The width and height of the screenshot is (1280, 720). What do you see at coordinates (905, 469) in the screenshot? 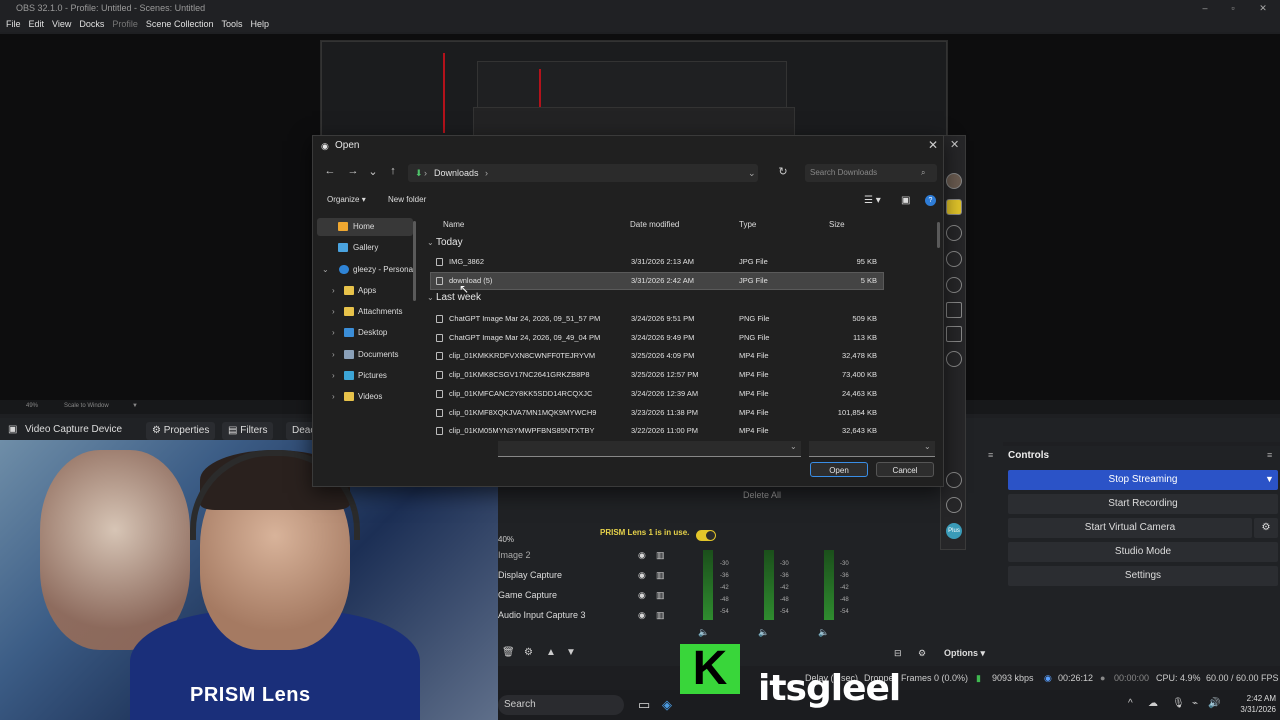
I see `cancel-button: Cancel` at bounding box center [905, 469].